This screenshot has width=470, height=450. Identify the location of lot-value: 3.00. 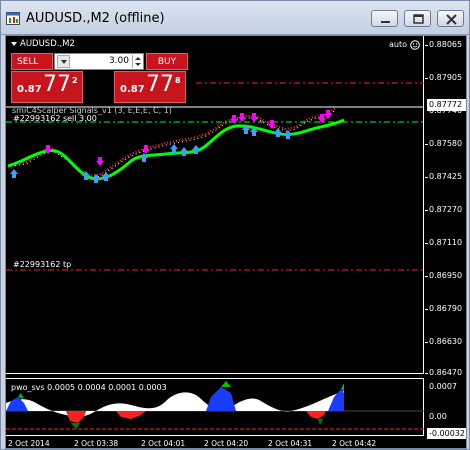
(118, 61).